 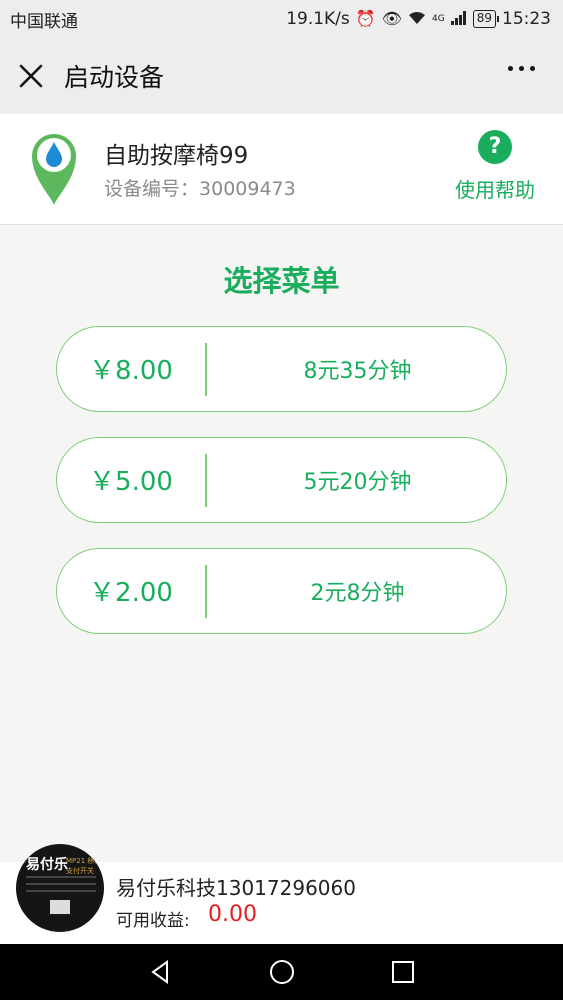 What do you see at coordinates (357, 593) in the screenshot?
I see `option-desc: 2元8分钟` at bounding box center [357, 593].